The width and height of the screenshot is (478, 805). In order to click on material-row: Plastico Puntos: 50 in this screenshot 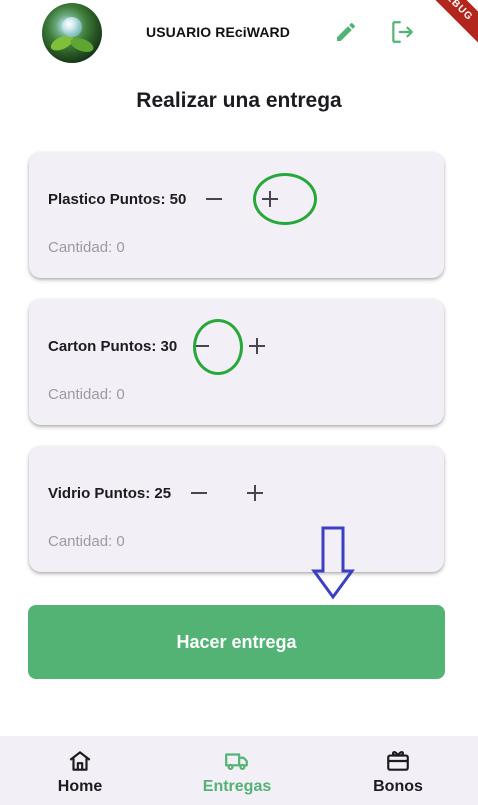, I will do `click(167, 199)`.